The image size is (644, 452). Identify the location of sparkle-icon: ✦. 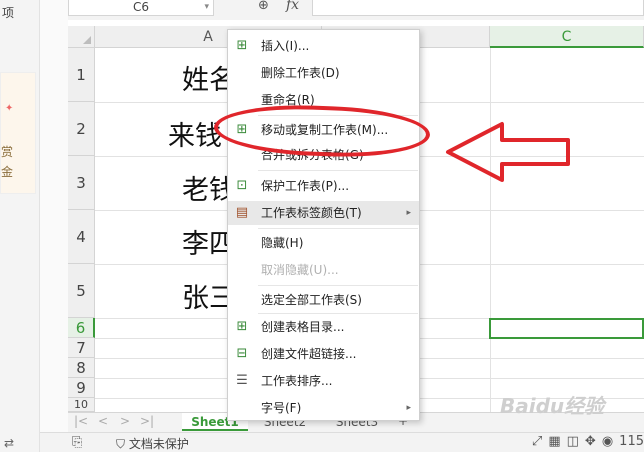
(9, 108).